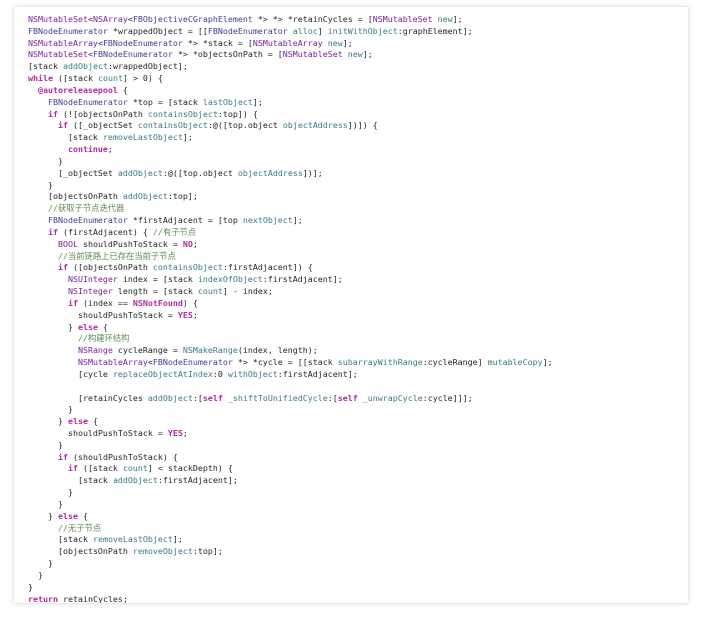  What do you see at coordinates (285, 257) in the screenshot?
I see `code-line: //当前链路上已存在当前子节点` at bounding box center [285, 257].